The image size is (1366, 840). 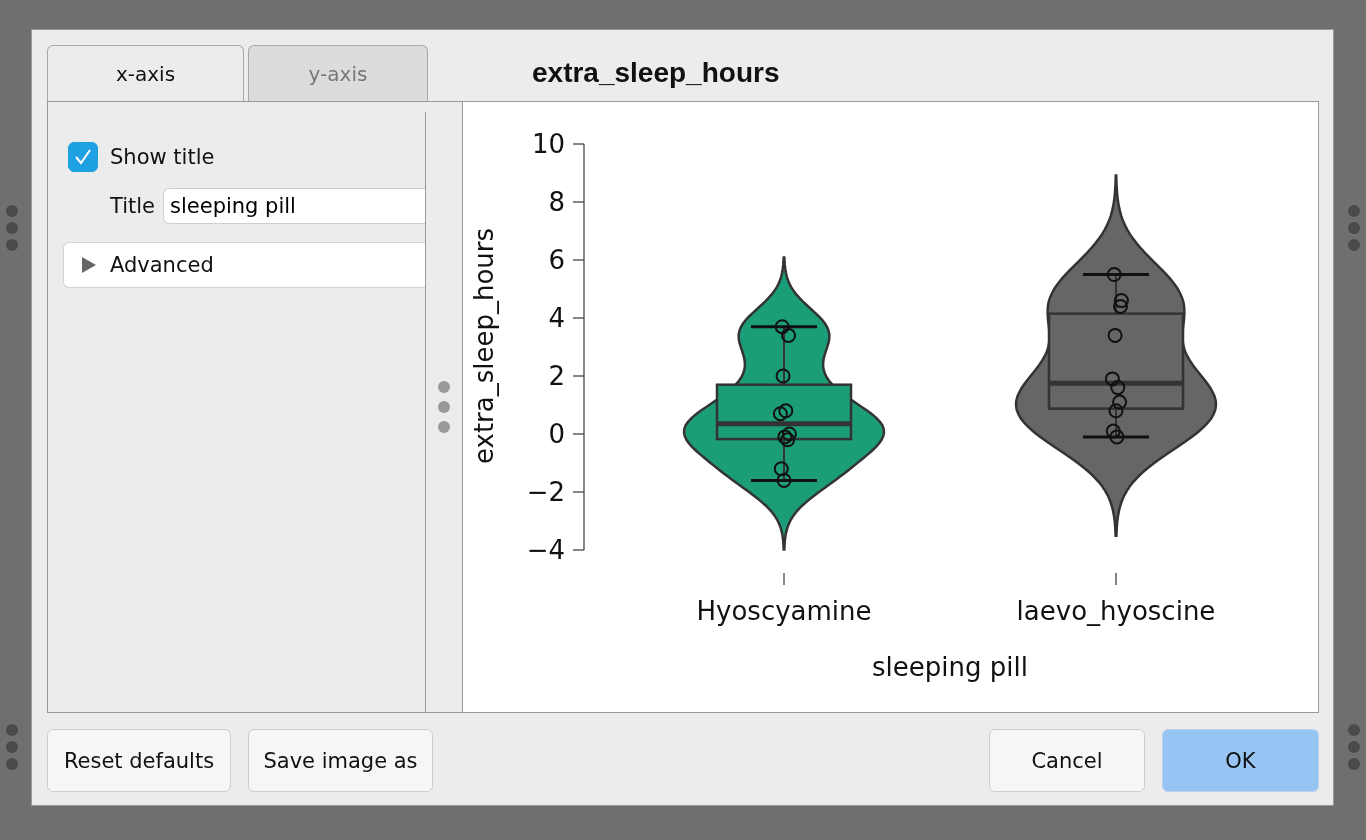 I want to click on dialog-button: Cancel, so click(x=1067, y=760).